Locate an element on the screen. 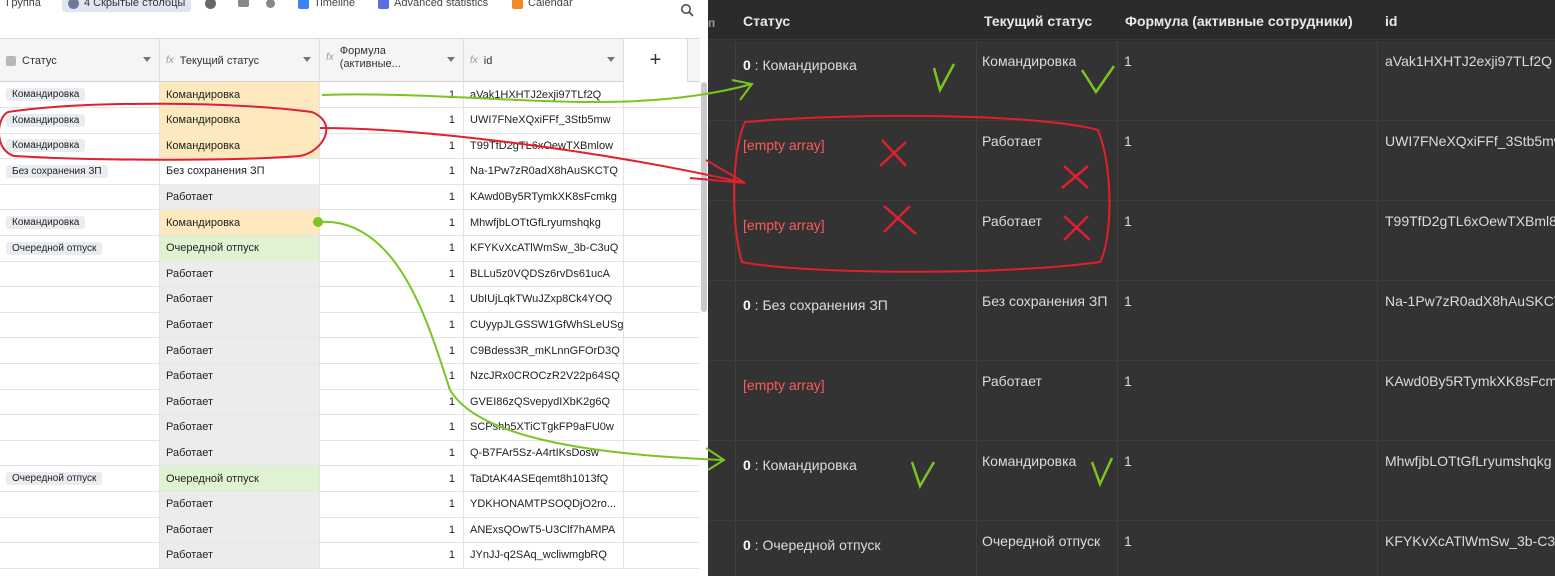  advanced-statistics-button: Advanced statistics is located at coordinates (433, 6).